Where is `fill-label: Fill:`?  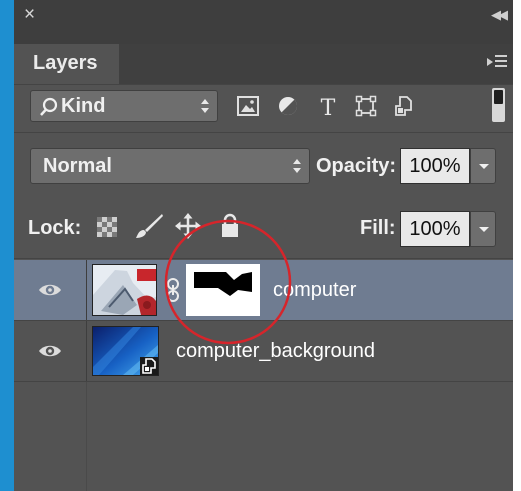 fill-label: Fill: is located at coordinates (378, 228).